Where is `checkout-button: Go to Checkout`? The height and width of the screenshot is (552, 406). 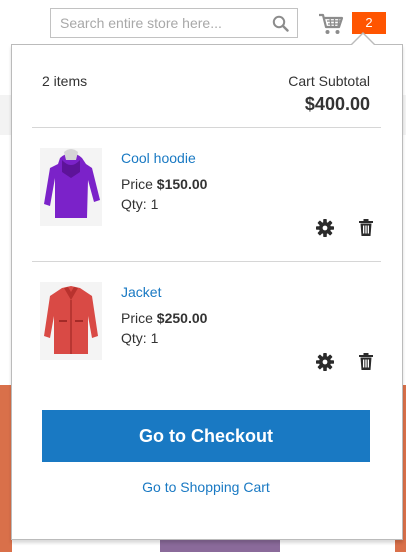 checkout-button: Go to Checkout is located at coordinates (206, 436).